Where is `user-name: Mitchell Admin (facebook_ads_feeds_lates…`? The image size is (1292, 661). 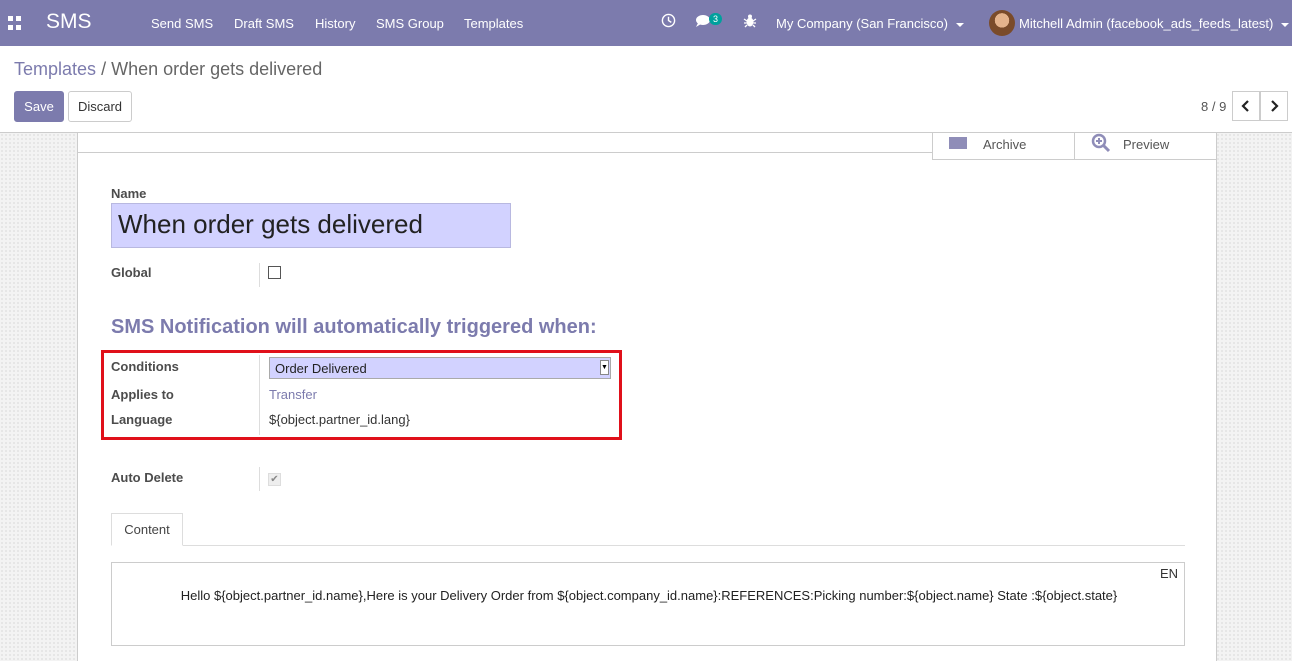
user-name: Mitchell Admin (facebook_ads_feeds_lates… is located at coordinates (1146, 23).